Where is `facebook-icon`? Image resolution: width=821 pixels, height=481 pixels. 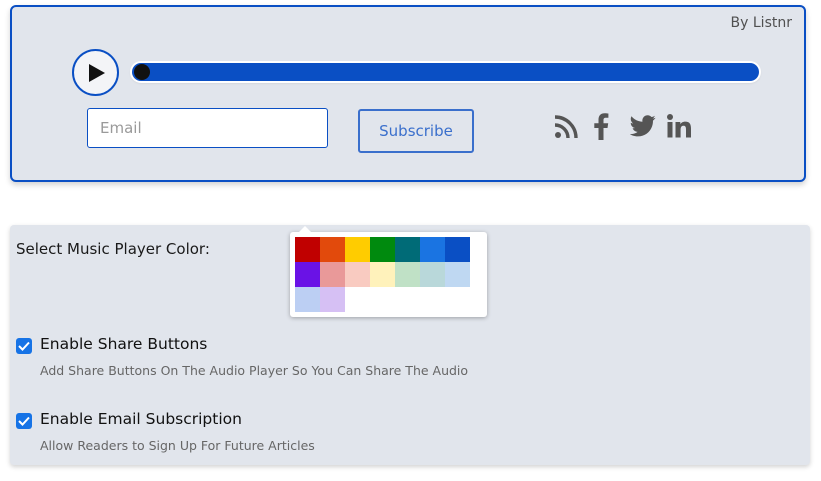
facebook-icon is located at coordinates (601, 128).